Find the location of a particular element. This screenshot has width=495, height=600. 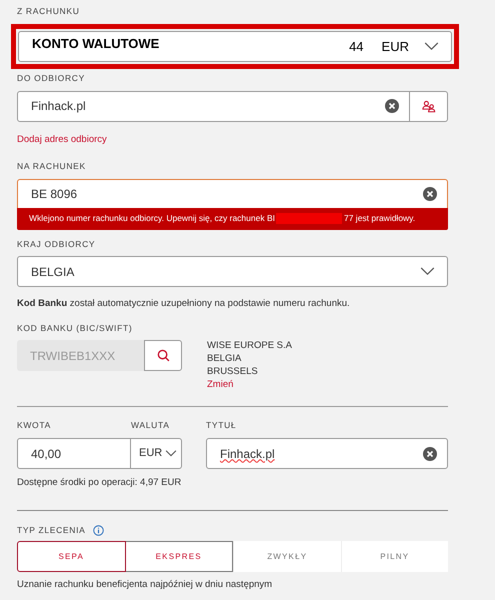

field-label: KOD BANKU (BIC/SWIFT) is located at coordinates (75, 328).